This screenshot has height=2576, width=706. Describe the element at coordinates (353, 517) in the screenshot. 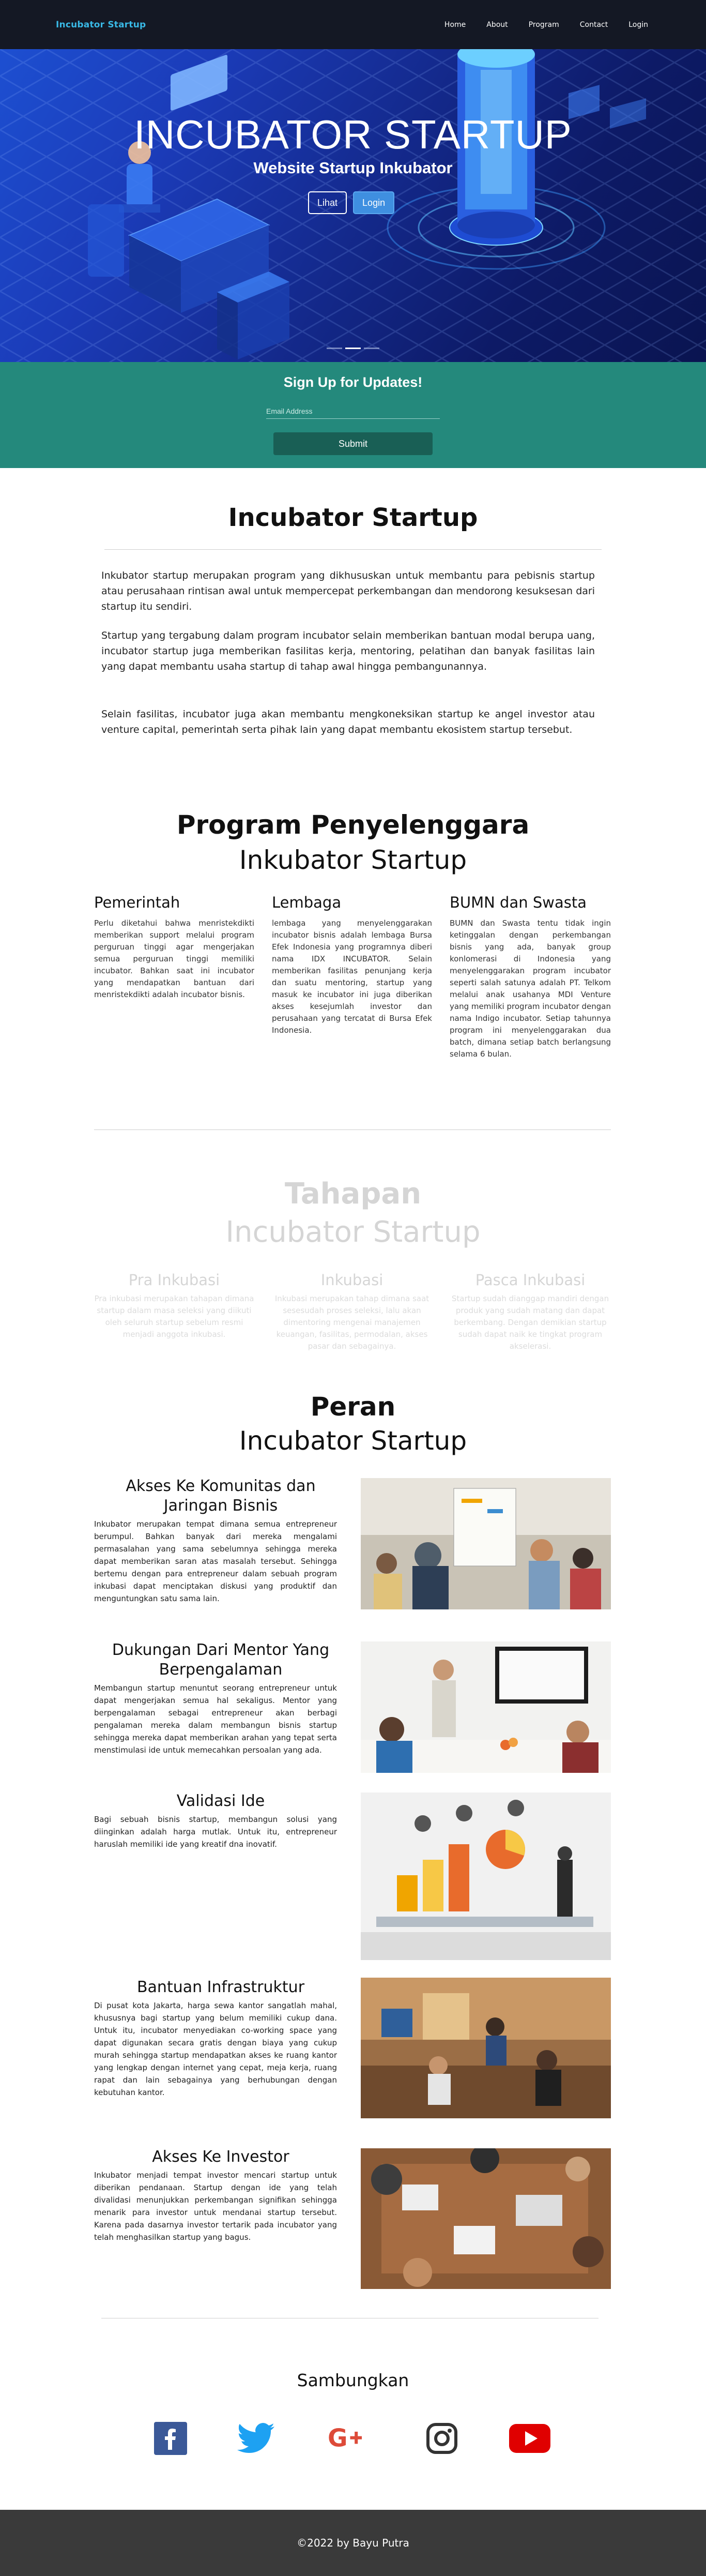

I see `about-title: Incubator Startup` at that location.